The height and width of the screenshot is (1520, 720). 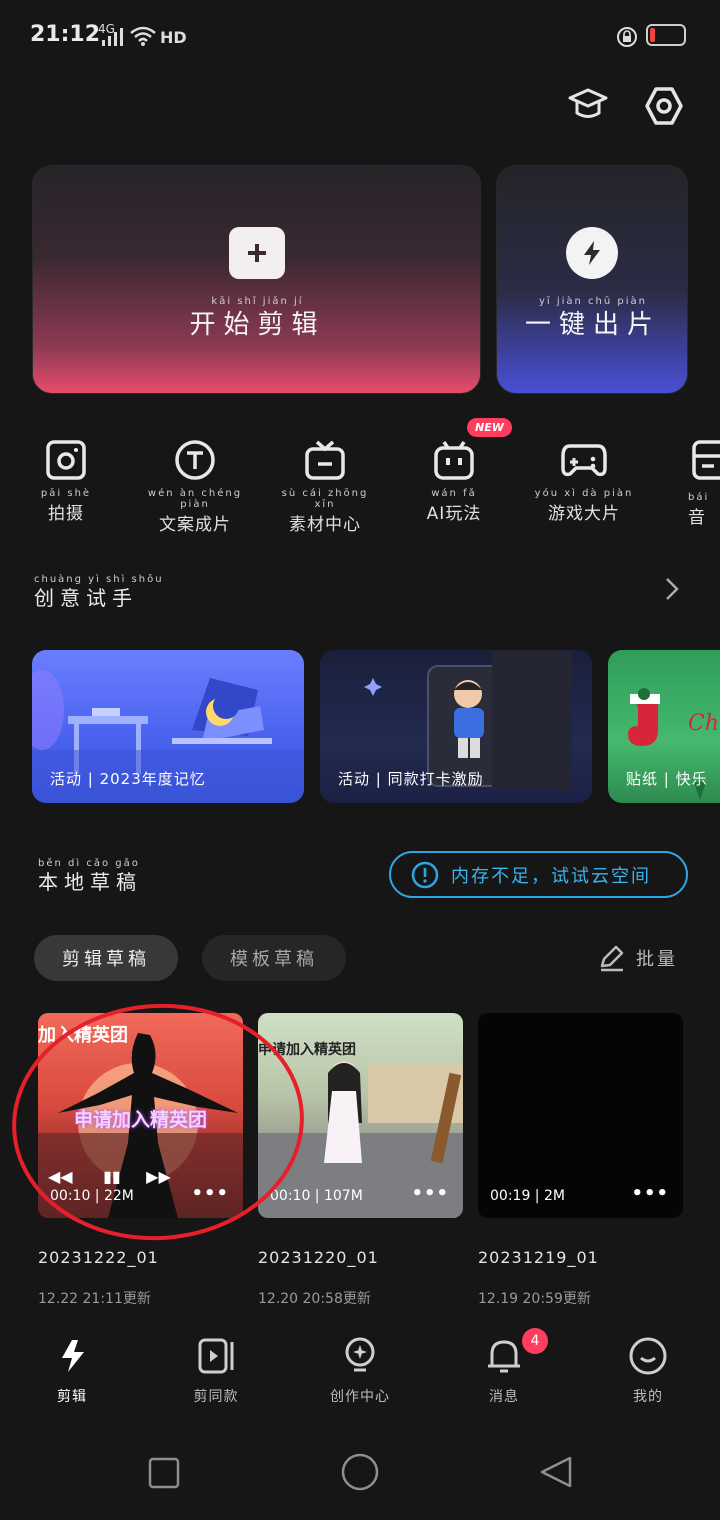 What do you see at coordinates (195, 460) in the screenshot?
I see `text-t-icon` at bounding box center [195, 460].